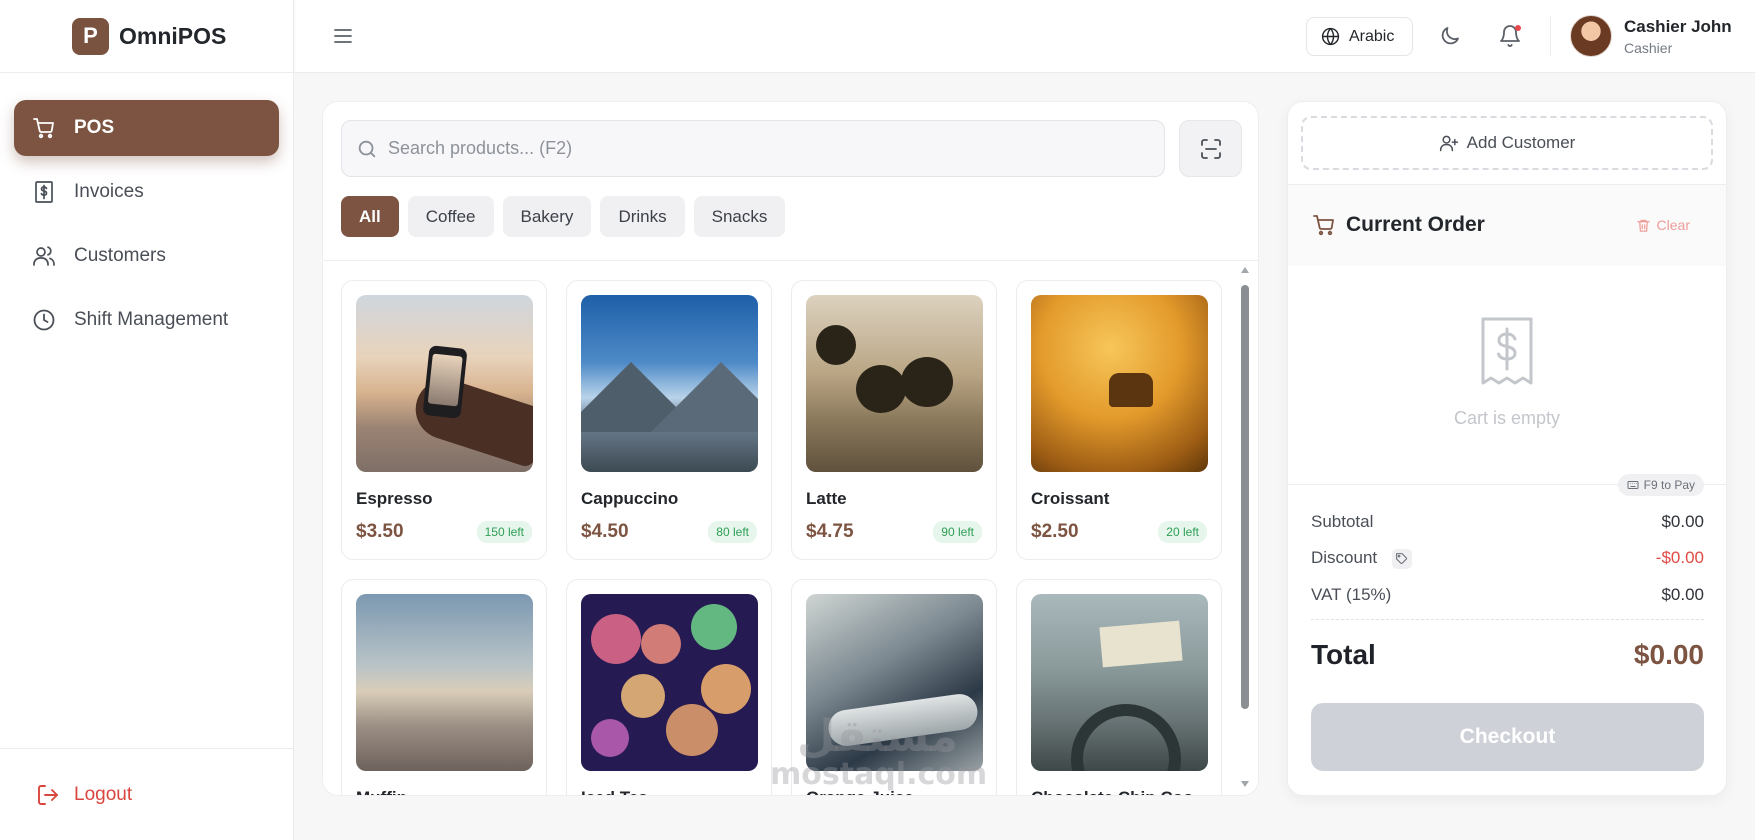 Image resolution: width=1755 pixels, height=840 pixels. I want to click on product-card-espresso: Espresso $3.50 150 left, so click(444, 420).